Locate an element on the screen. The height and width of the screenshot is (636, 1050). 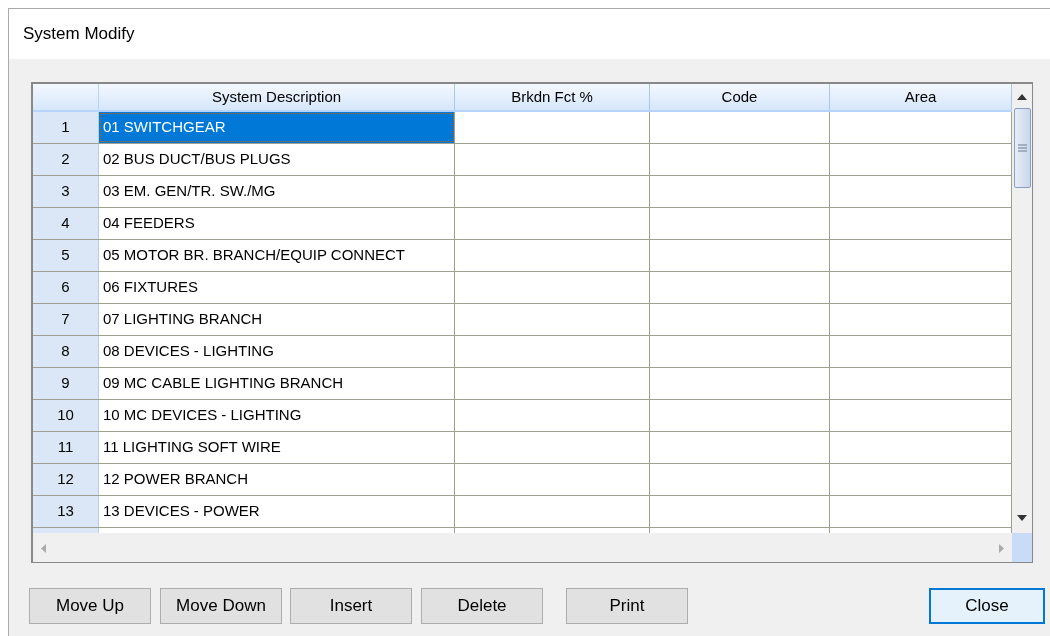
dialog-button: Move Up is located at coordinates (90, 606).